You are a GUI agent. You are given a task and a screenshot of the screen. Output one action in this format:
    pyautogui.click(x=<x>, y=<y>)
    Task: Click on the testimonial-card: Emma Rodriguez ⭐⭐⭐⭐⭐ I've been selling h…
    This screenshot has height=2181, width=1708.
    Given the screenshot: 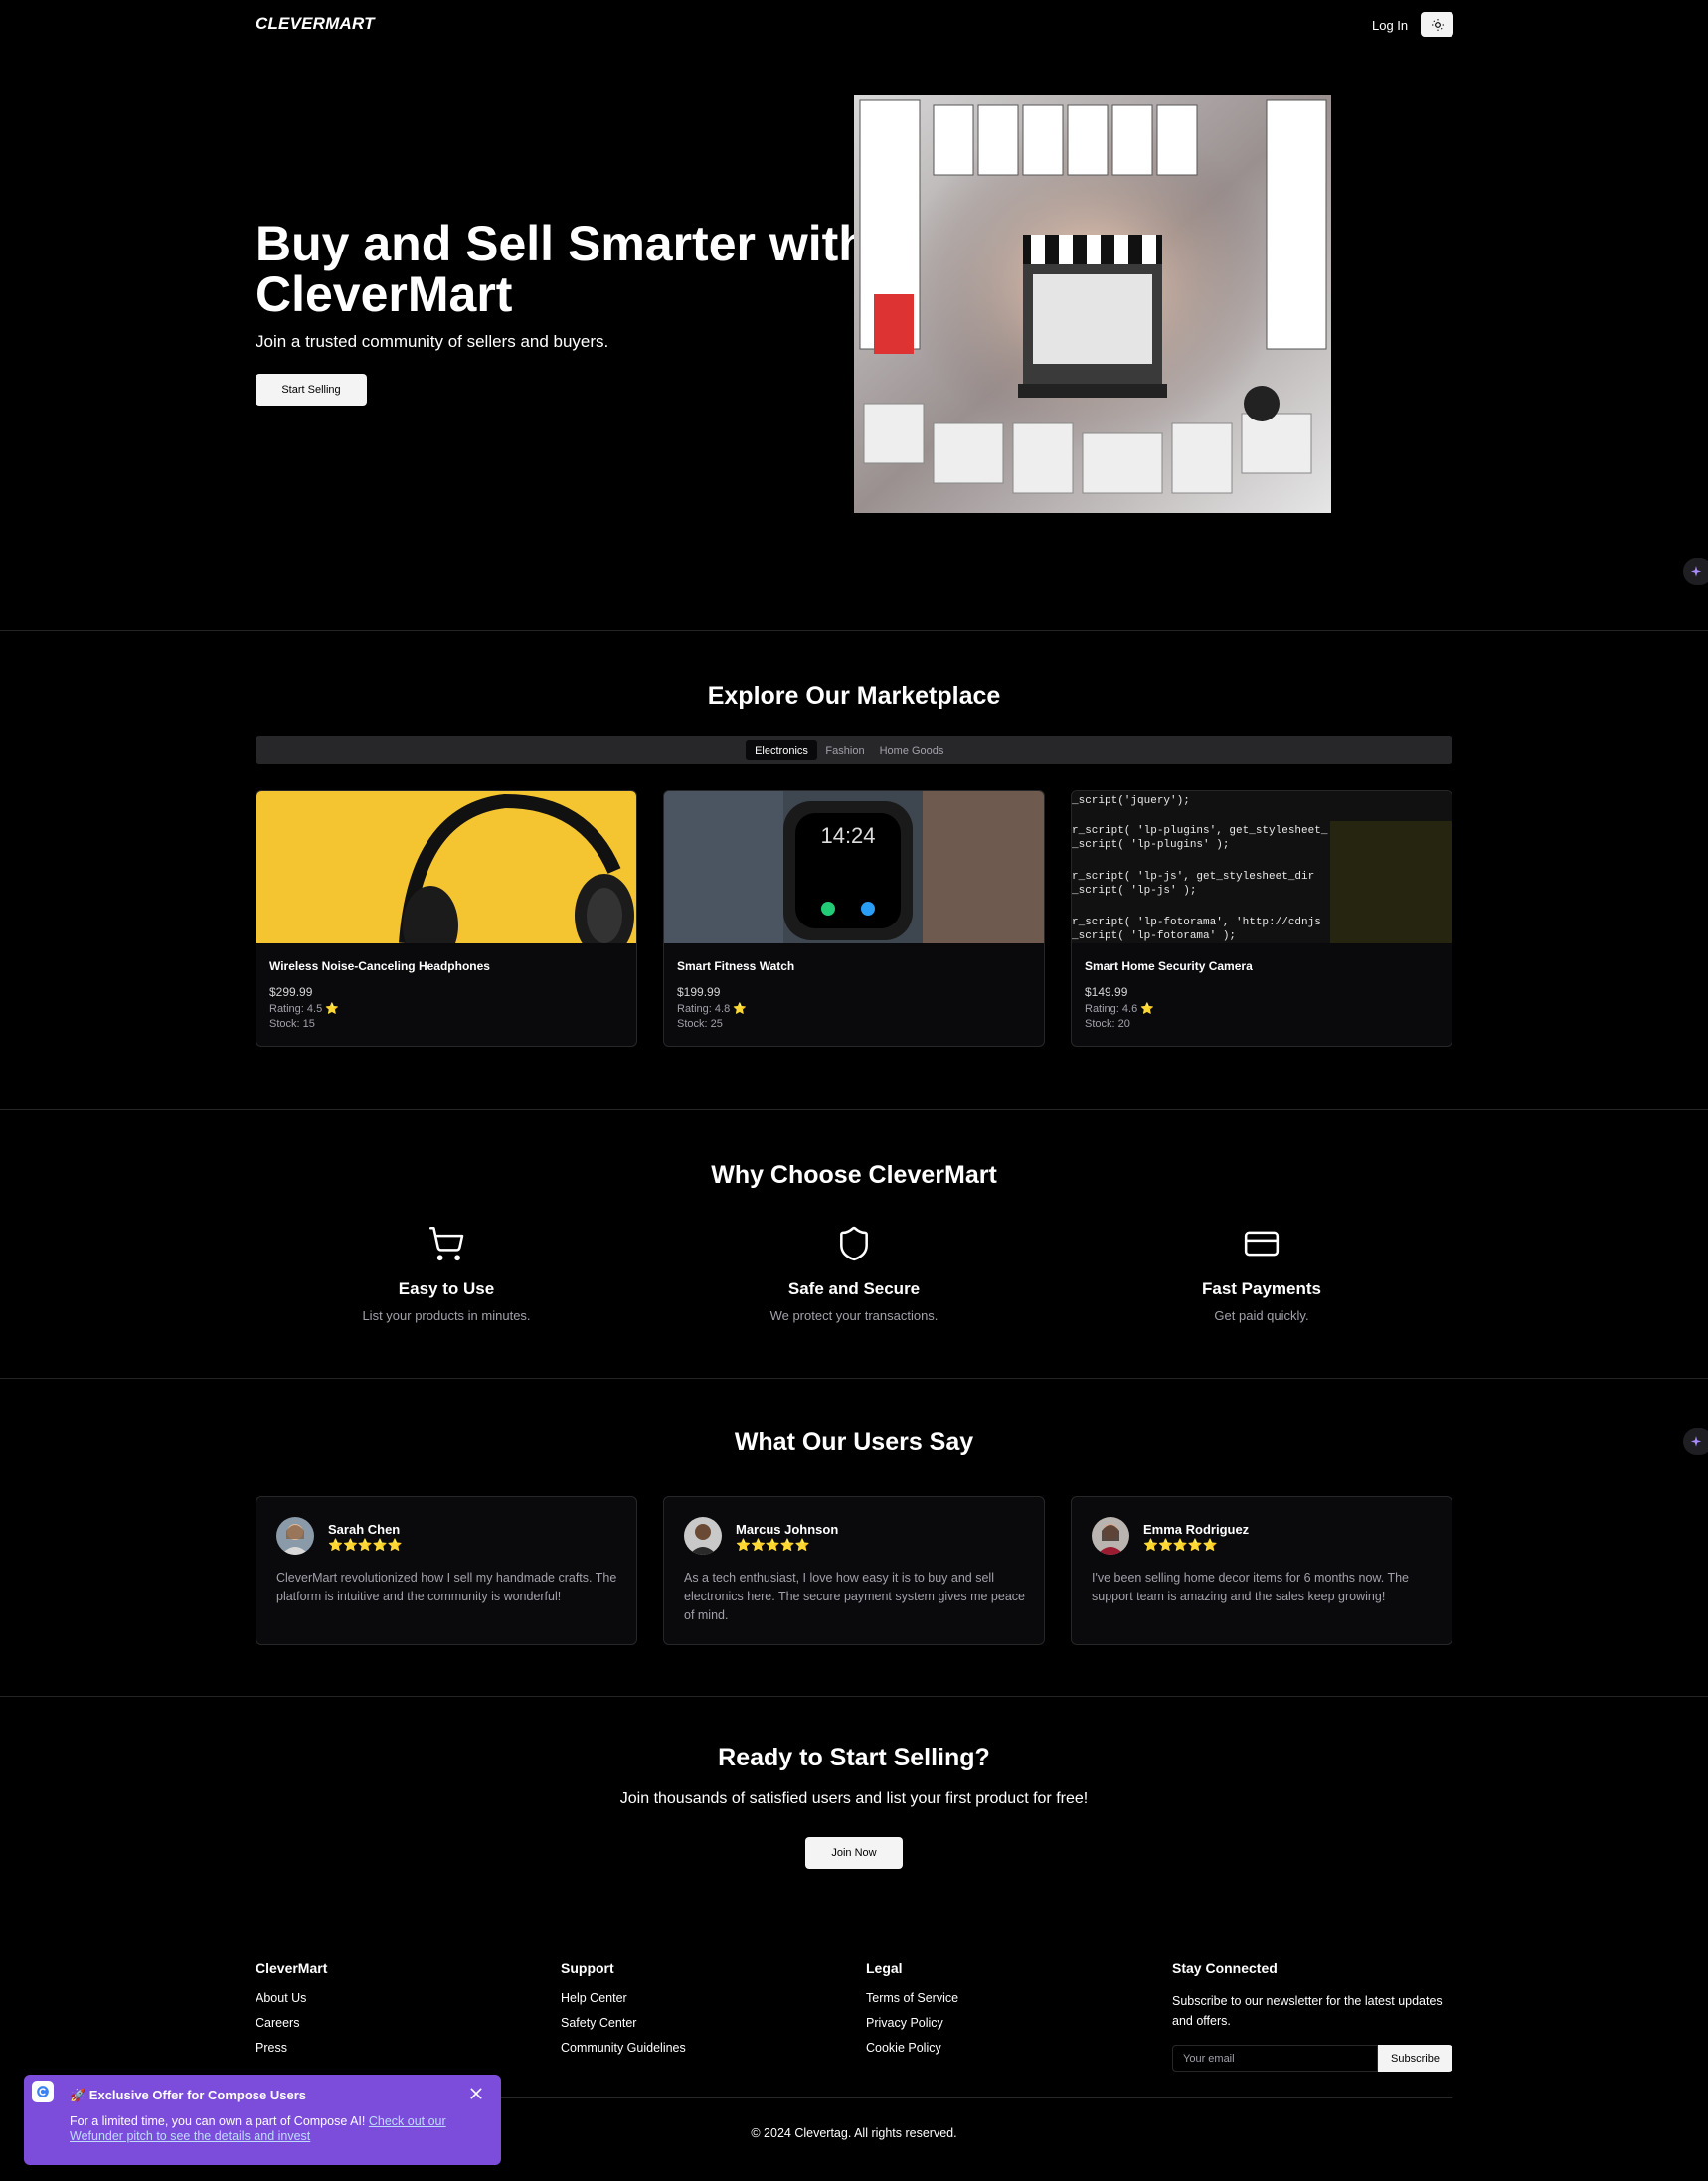 What is the action you would take?
    pyautogui.click(x=1261, y=1570)
    